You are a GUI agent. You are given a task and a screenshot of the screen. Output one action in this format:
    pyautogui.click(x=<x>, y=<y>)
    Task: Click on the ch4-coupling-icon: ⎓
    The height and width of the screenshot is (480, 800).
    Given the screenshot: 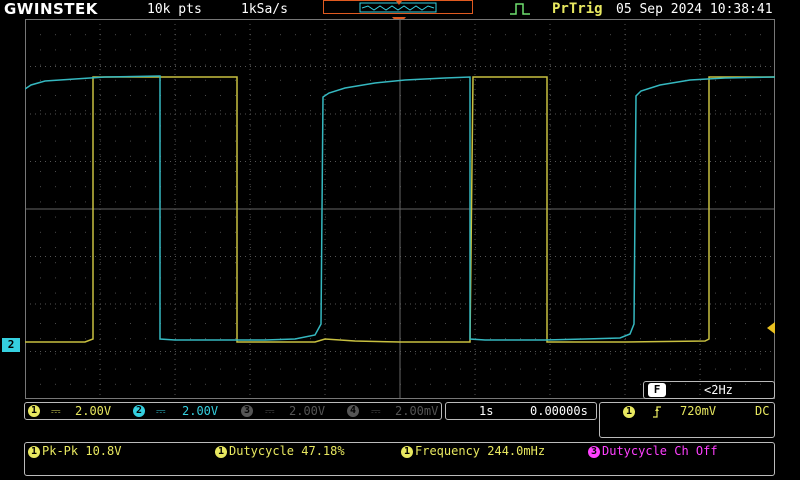 What is the action you would take?
    pyautogui.click(x=376, y=411)
    